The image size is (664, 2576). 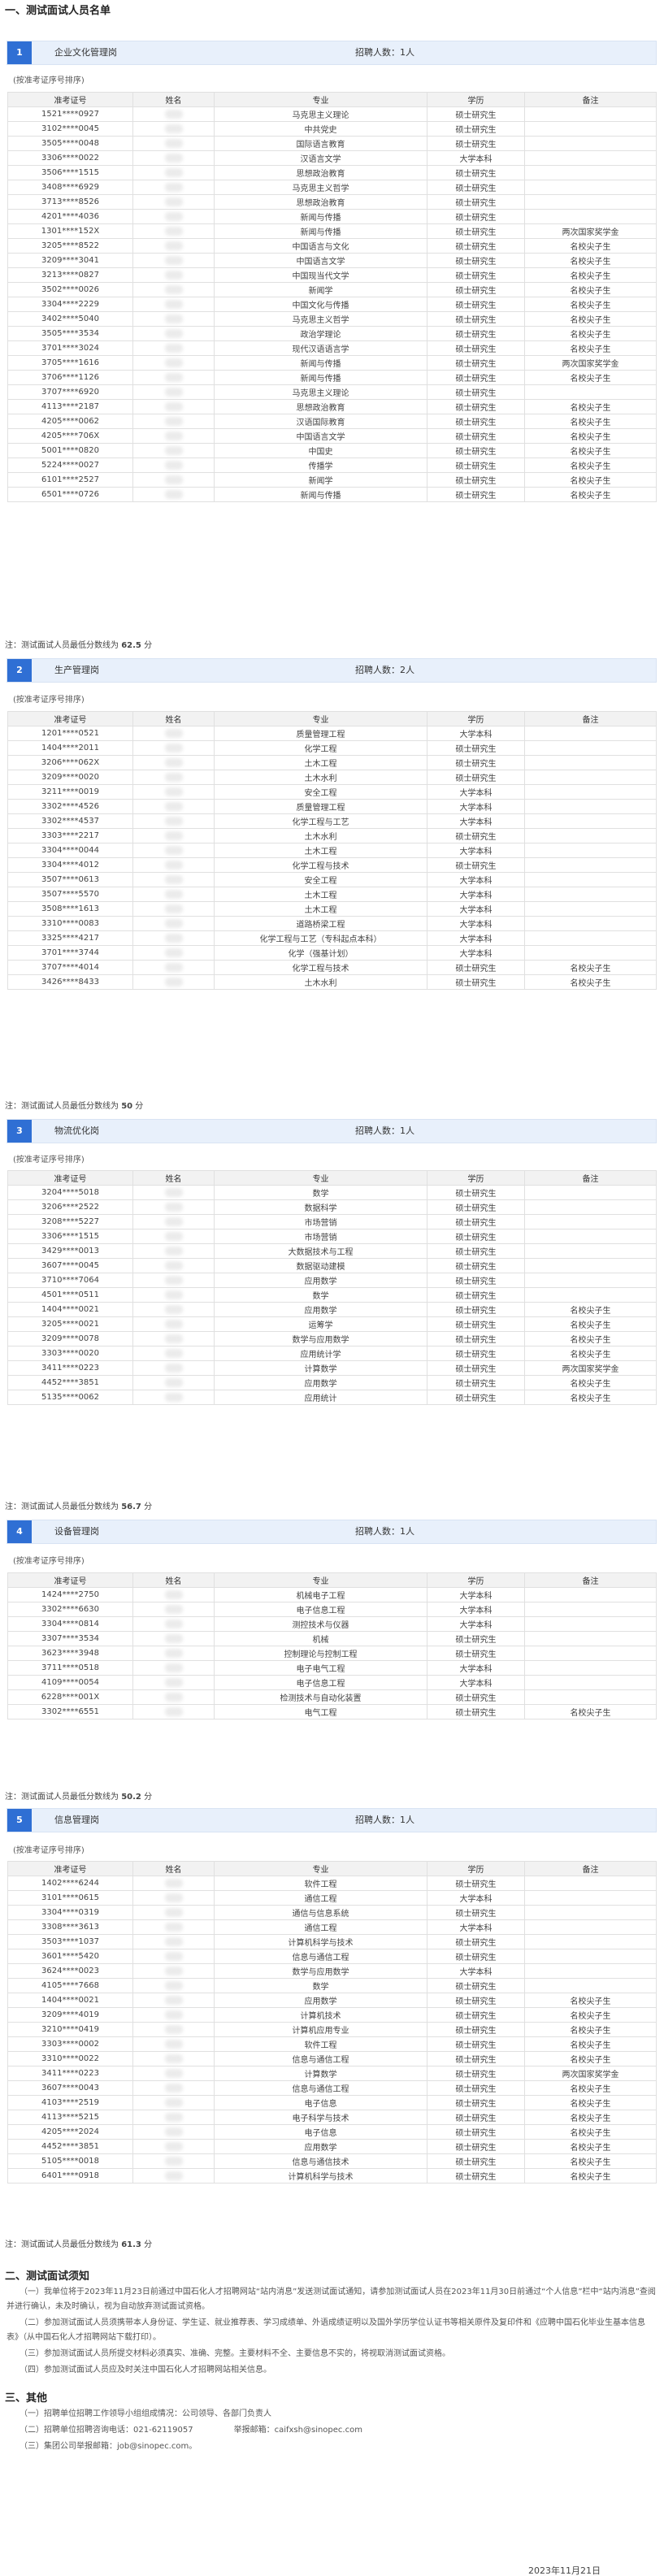 I want to click on table-row: 3713****8526 思想政治教育 硕士研究生, so click(x=332, y=202).